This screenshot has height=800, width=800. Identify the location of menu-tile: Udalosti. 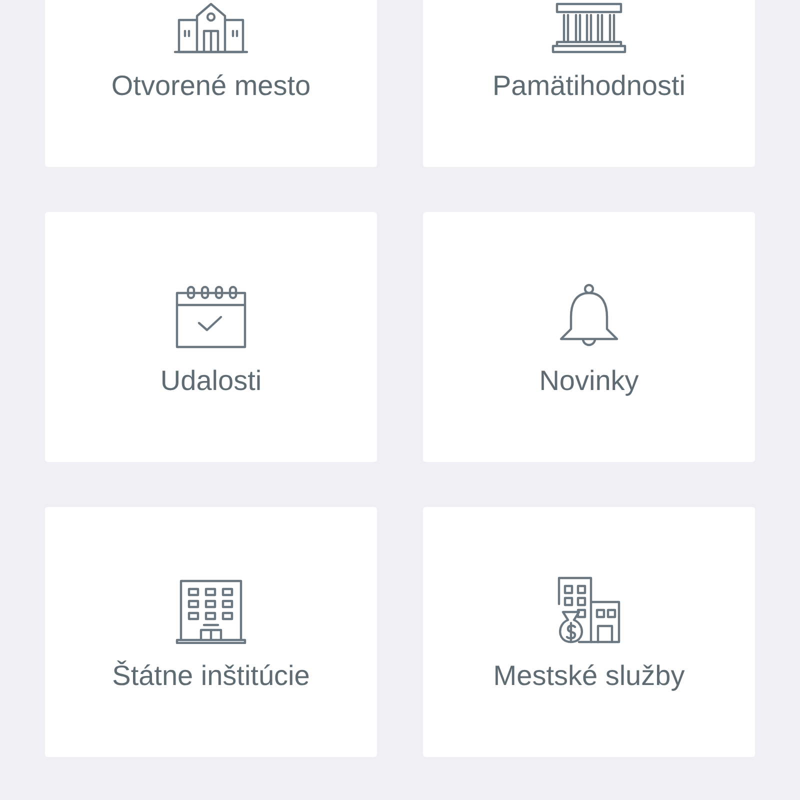
(211, 337).